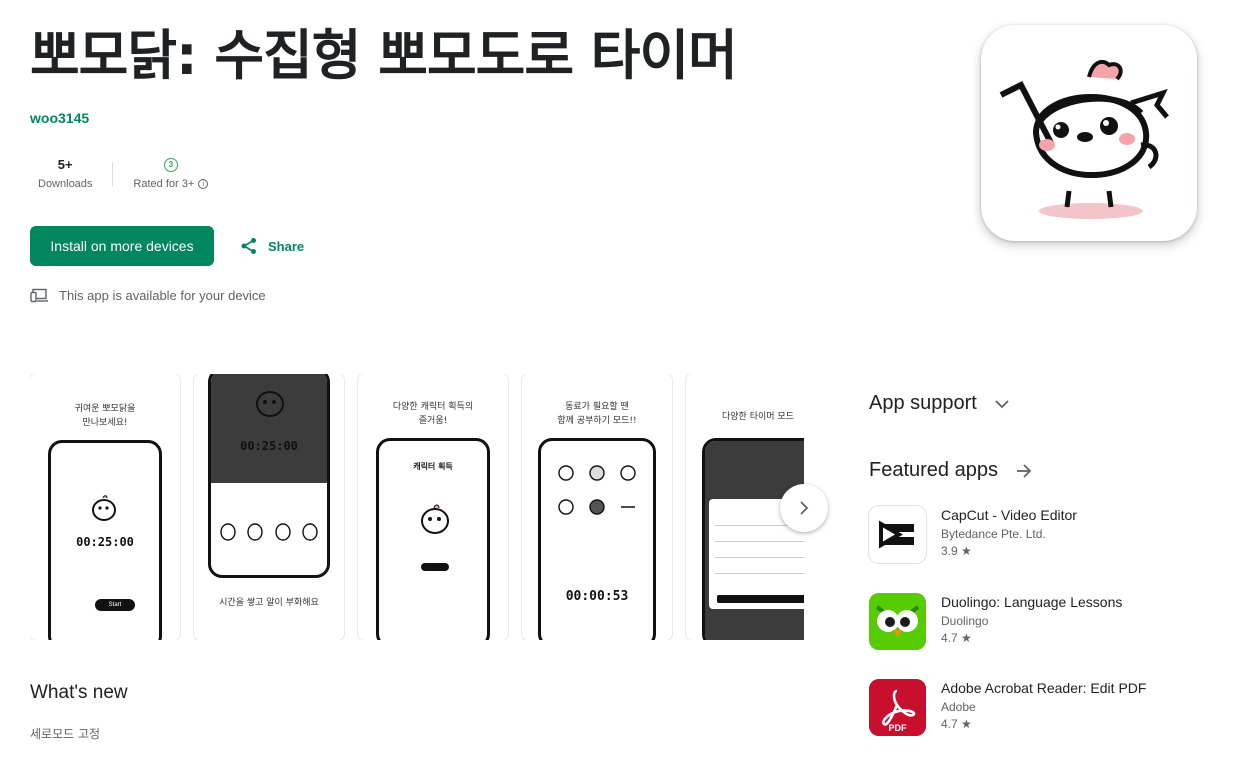 Image resolution: width=1252 pixels, height=766 pixels. Describe the element at coordinates (1032, 602) in the screenshot. I see `featured-app-name: Duolingo: Language Lessons` at that location.